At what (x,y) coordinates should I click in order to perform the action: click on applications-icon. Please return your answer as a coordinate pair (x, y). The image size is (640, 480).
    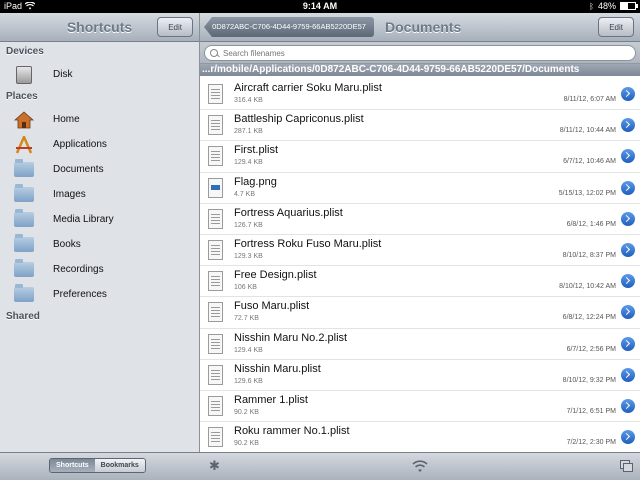
    Looking at the image, I should click on (24, 144).